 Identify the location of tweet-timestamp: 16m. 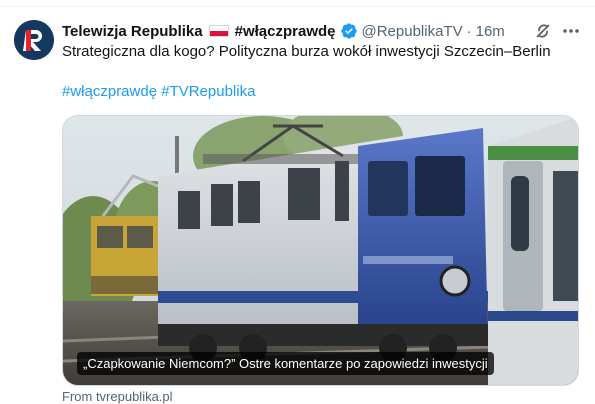
(490, 31).